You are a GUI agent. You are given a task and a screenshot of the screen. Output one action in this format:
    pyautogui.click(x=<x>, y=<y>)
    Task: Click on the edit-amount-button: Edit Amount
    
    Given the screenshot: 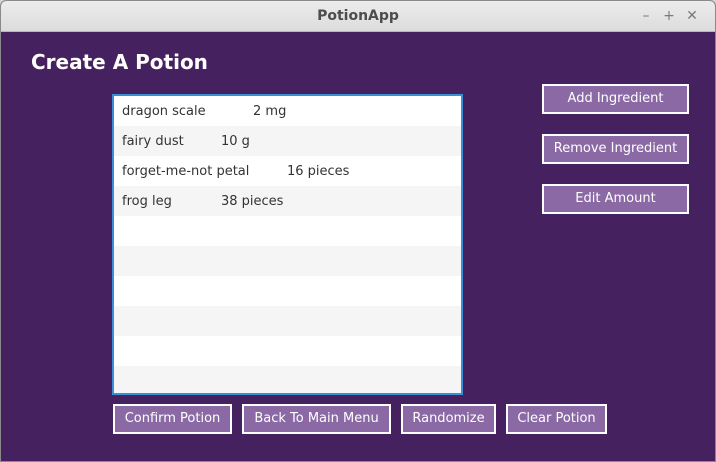 What is the action you would take?
    pyautogui.click(x=615, y=199)
    